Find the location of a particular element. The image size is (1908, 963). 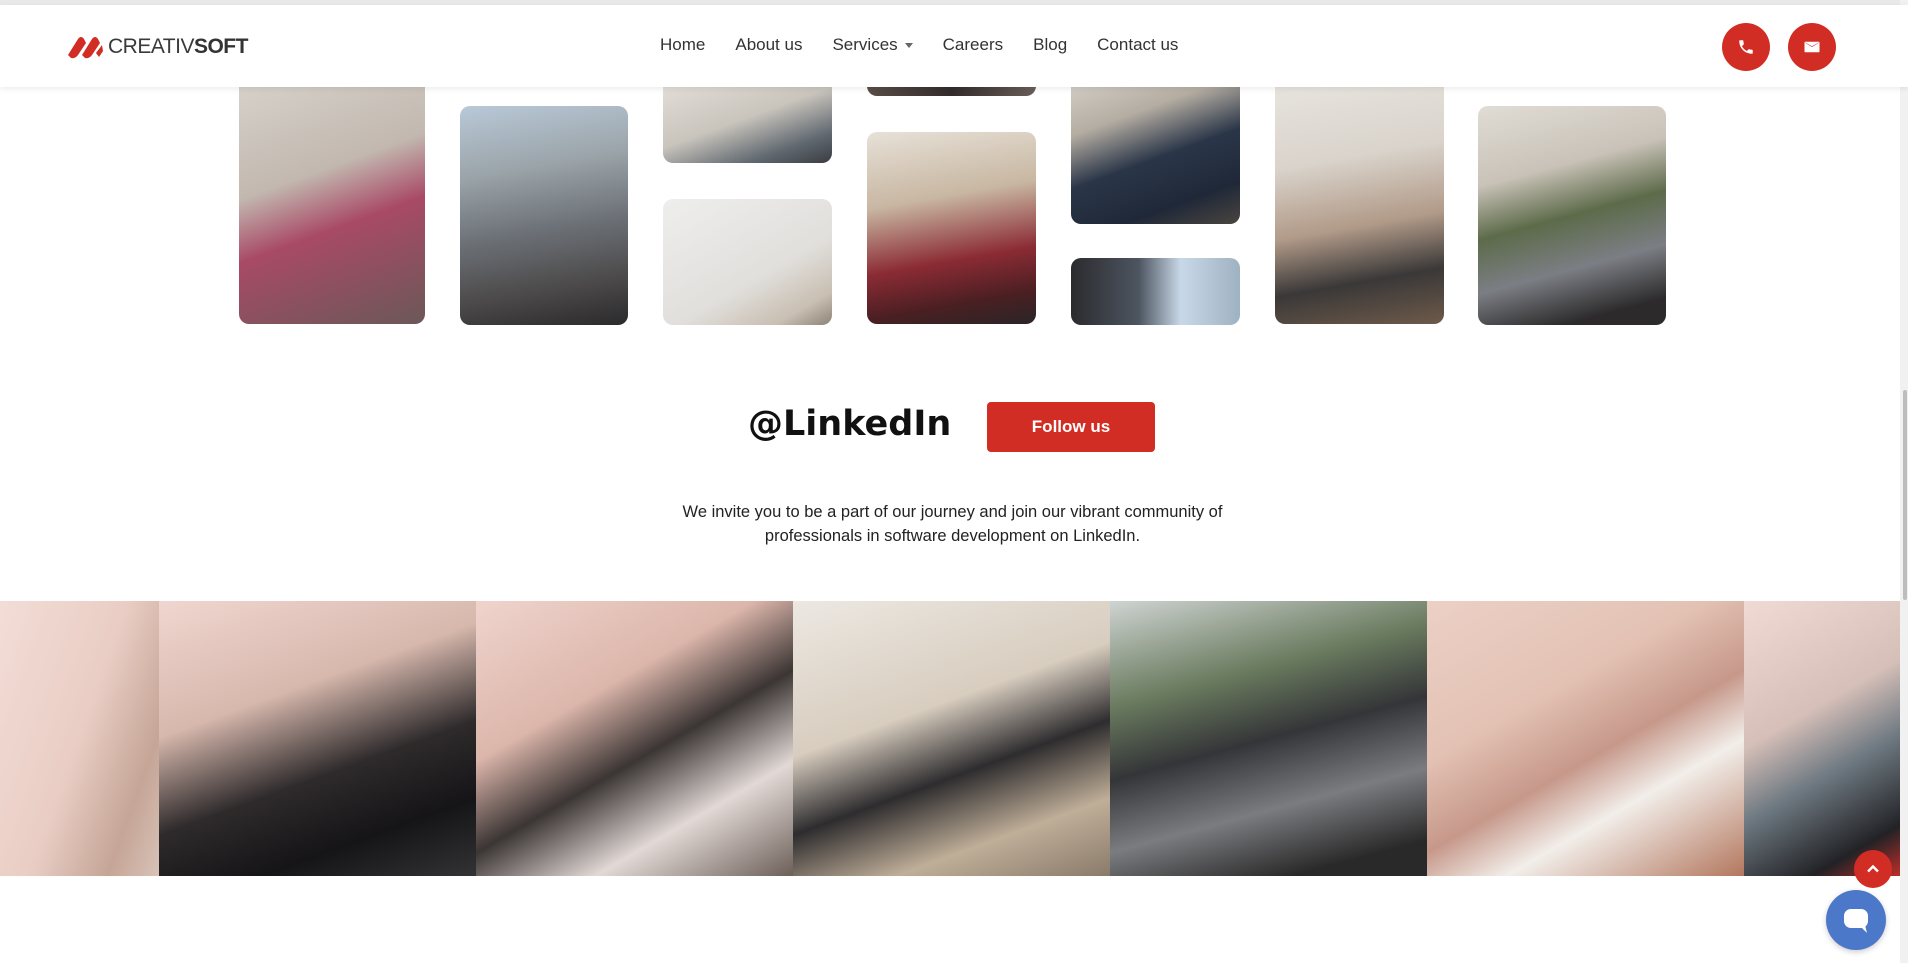

chat-bubble-icon is located at coordinates (1856, 921).